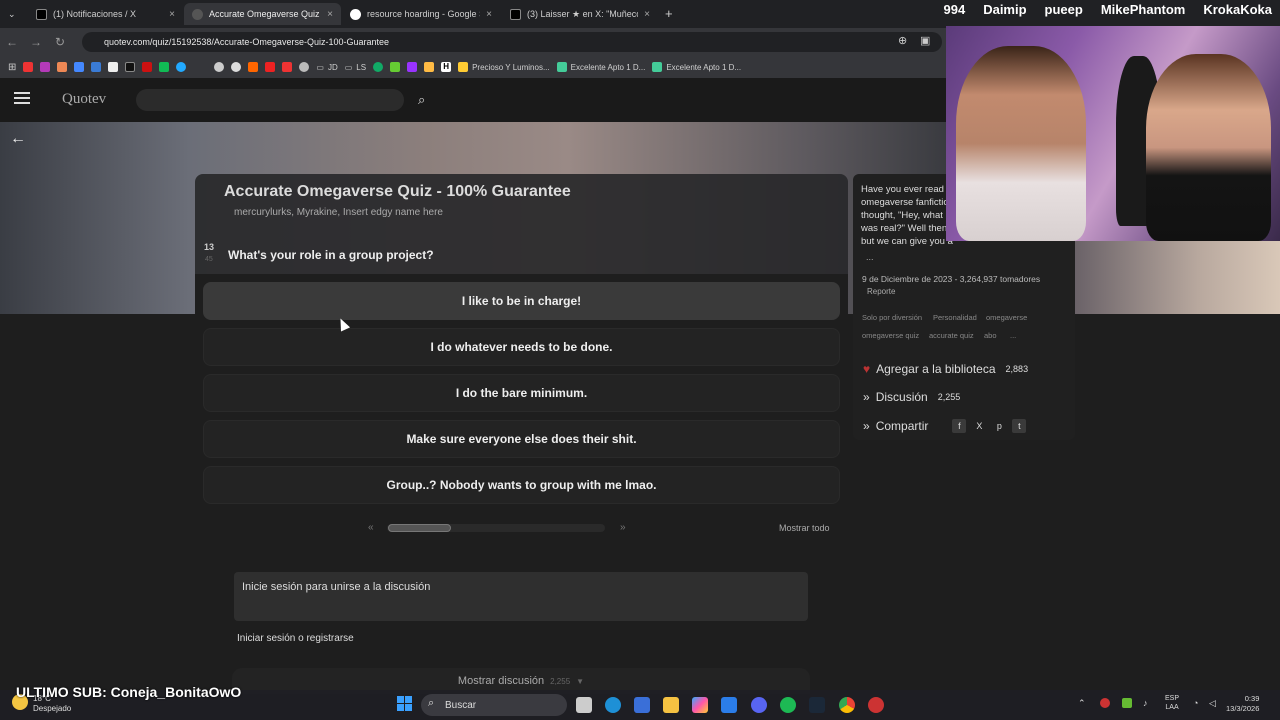 This screenshot has width=1280, height=720. Describe the element at coordinates (22, 98) in the screenshot. I see `menu-icon` at that location.